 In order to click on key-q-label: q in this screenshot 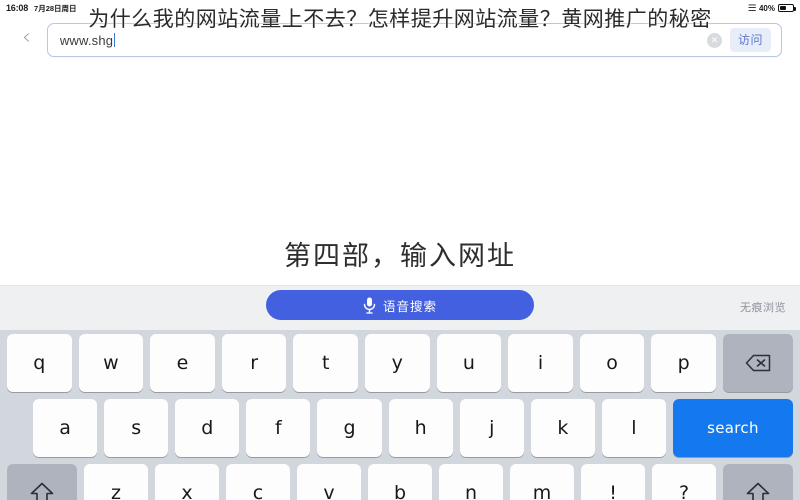, I will do `click(39, 363)`.